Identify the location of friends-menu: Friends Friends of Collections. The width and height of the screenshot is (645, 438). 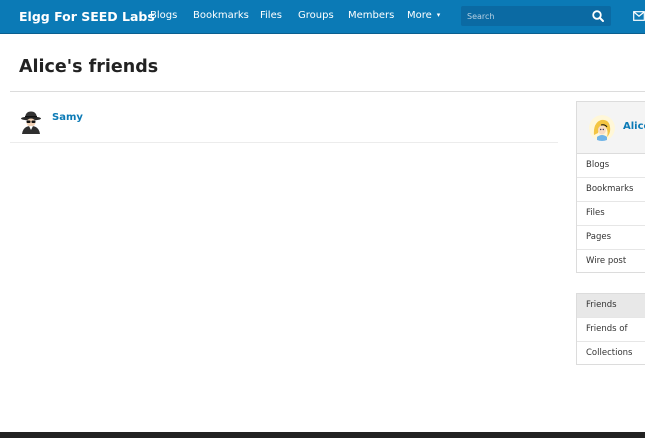
(610, 329).